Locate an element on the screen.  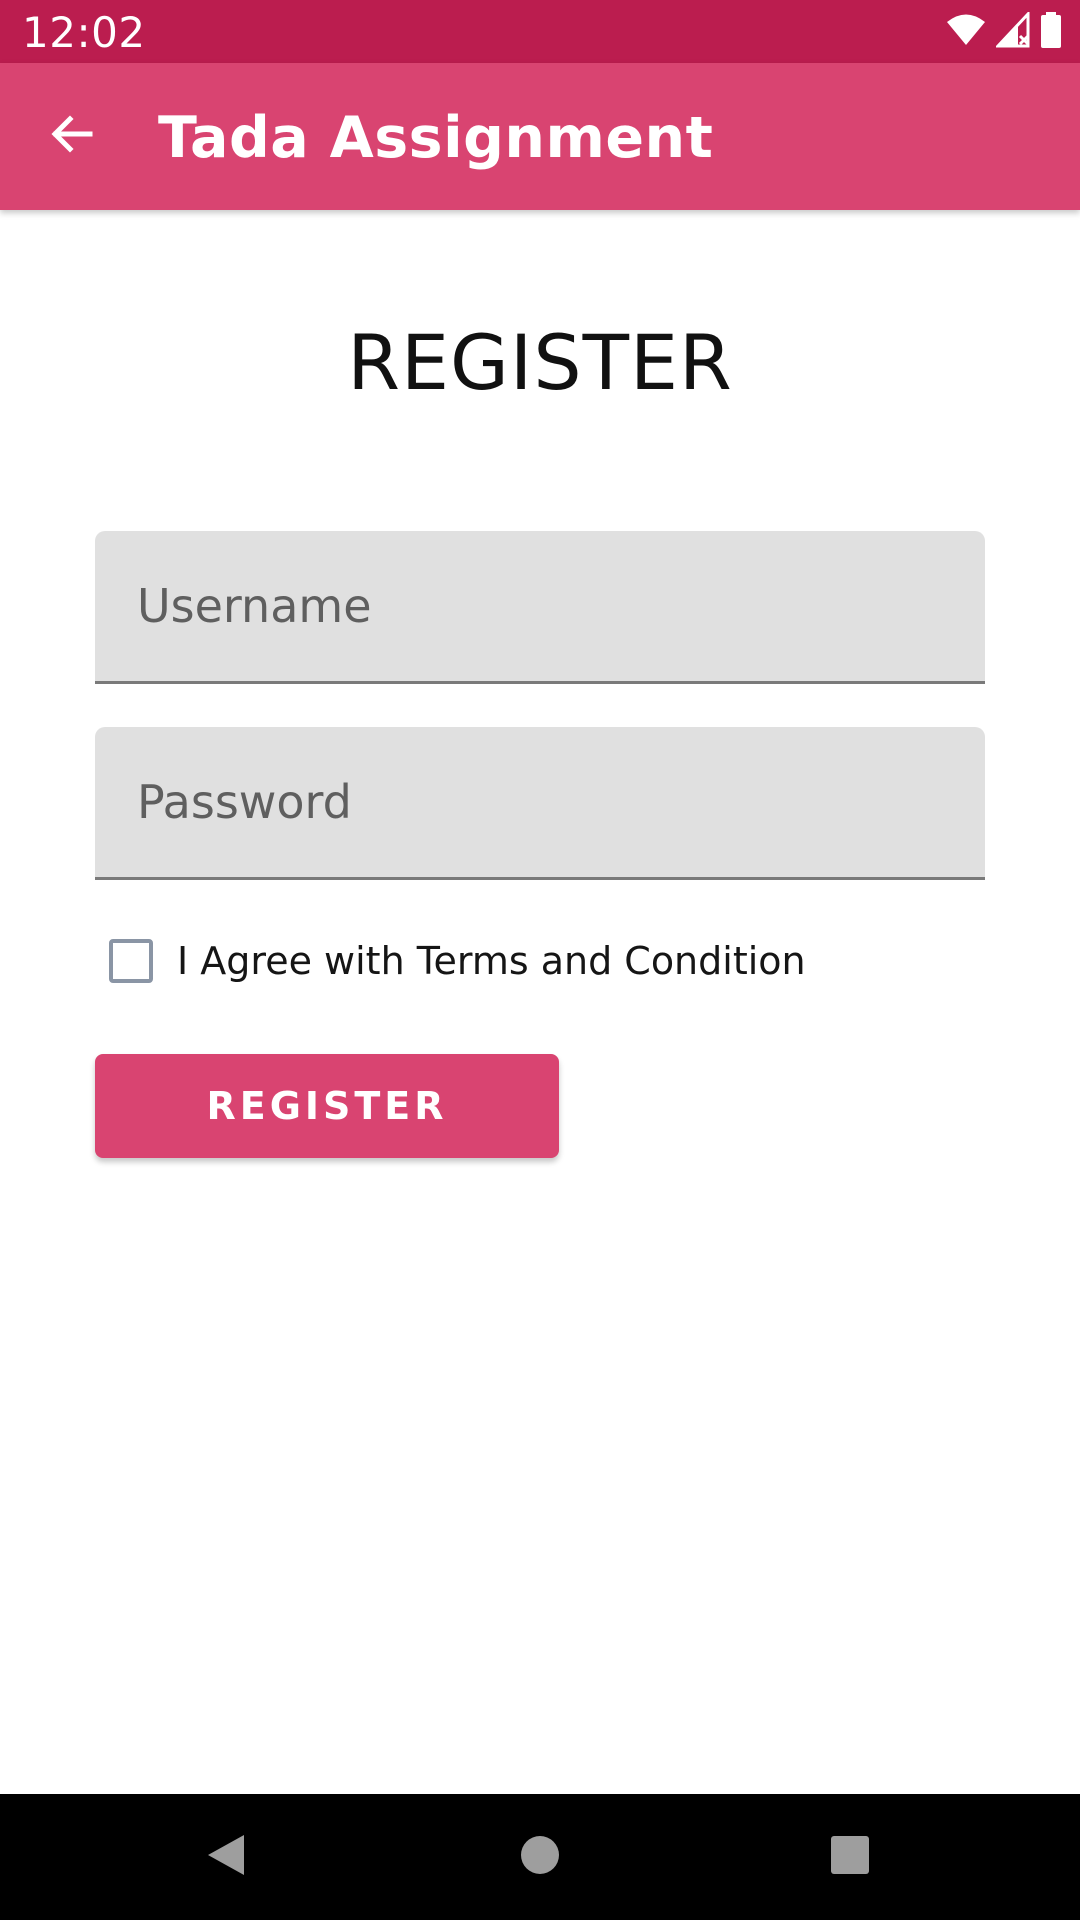
password-field is located at coordinates (540, 803).